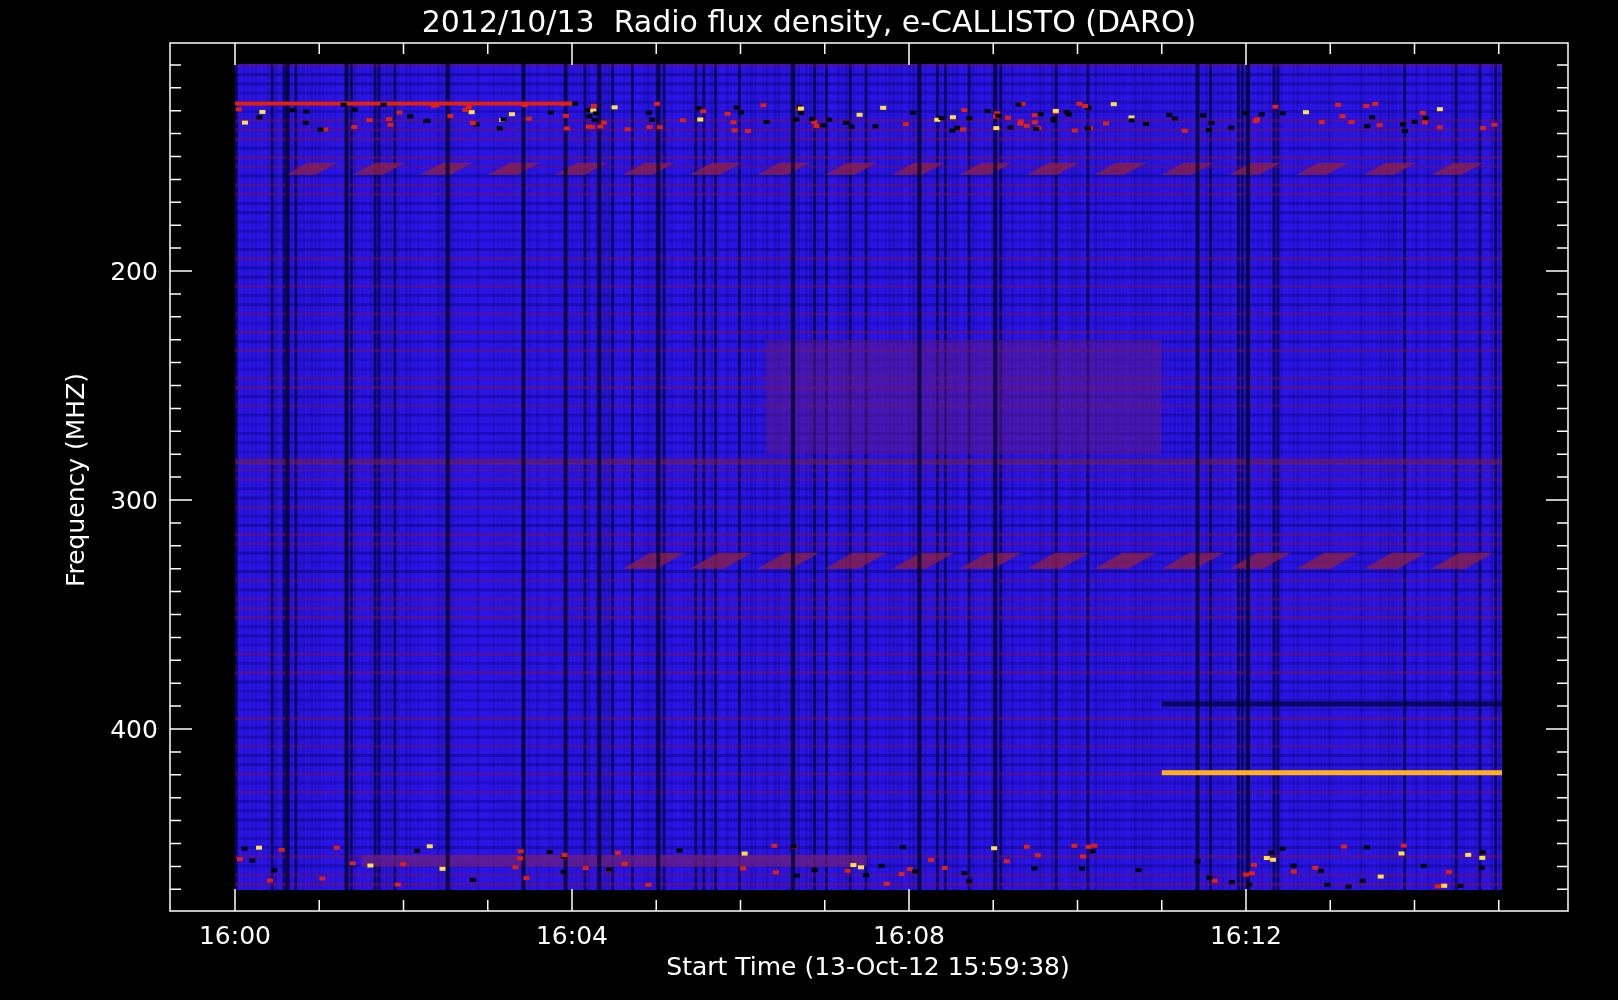  What do you see at coordinates (909, 935) in the screenshot?
I see `x-tick-label: 16:08` at bounding box center [909, 935].